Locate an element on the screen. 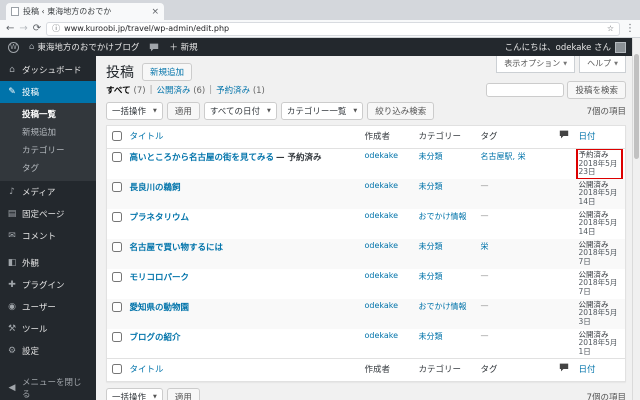 This screenshot has height=400, width=640. sidebar-item-comments: ✉ コメント is located at coordinates (48, 236).